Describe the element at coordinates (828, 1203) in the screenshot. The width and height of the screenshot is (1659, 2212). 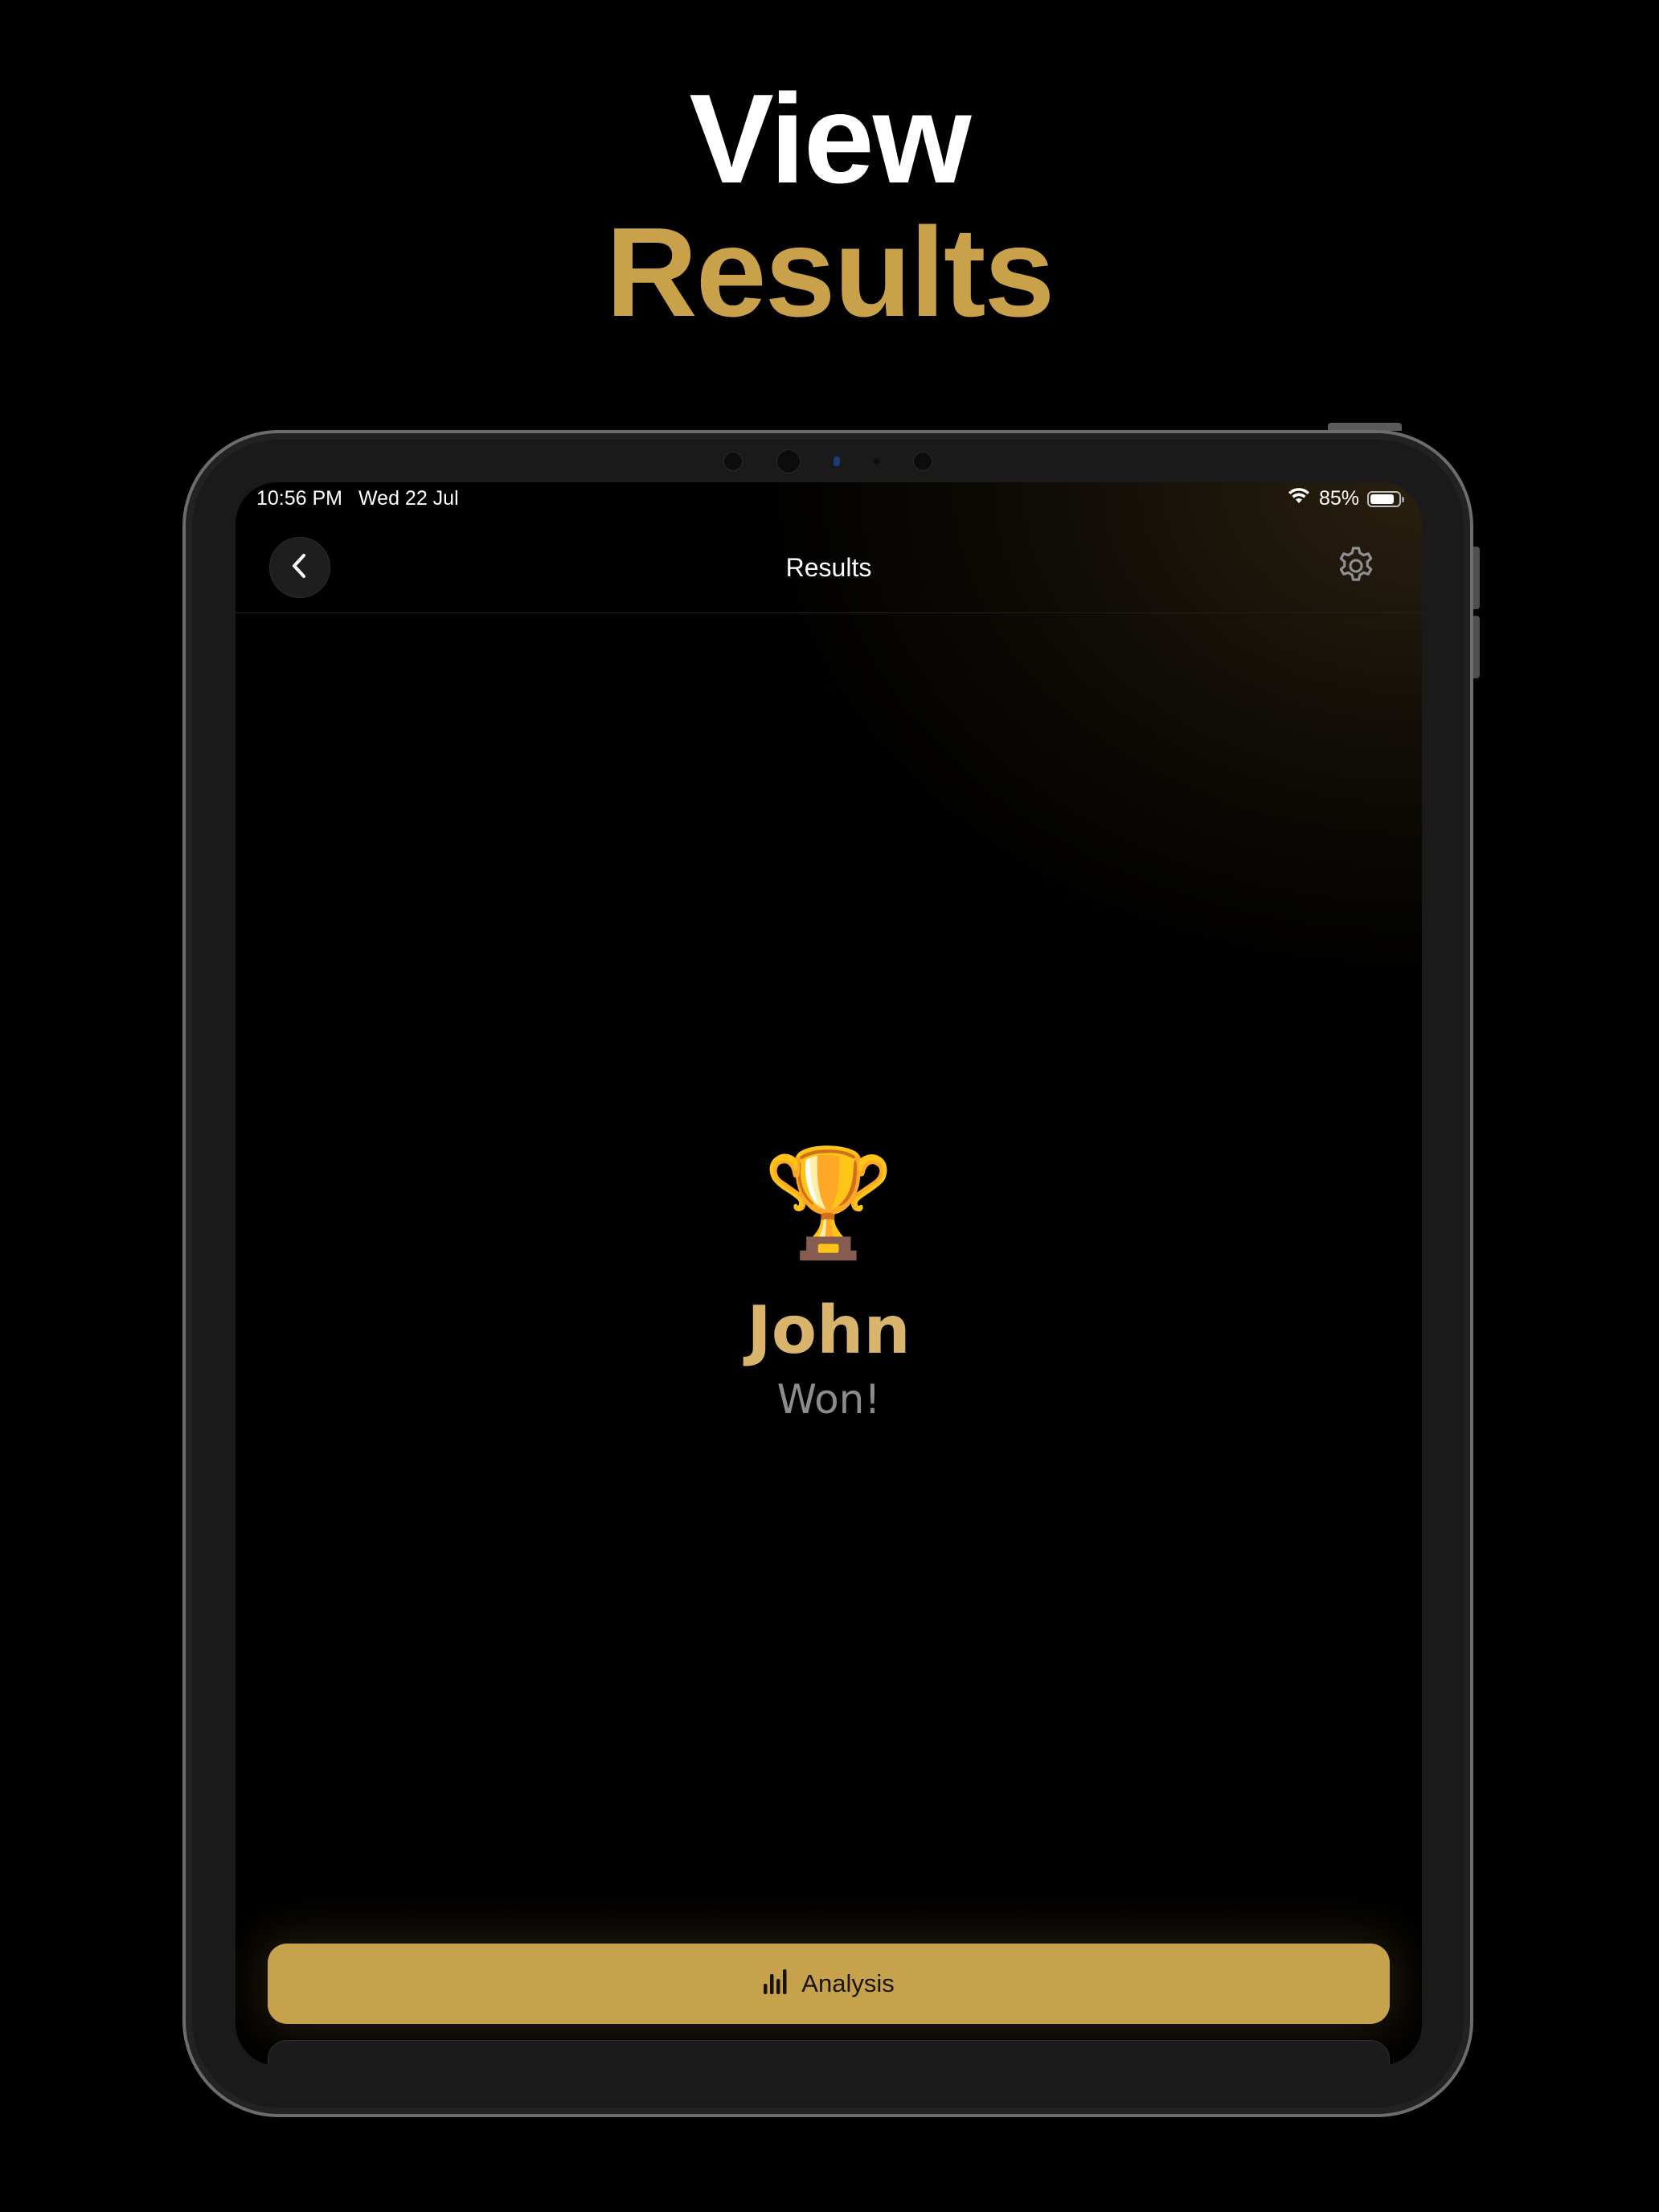
I see `trophy-icon: 🏆` at that location.